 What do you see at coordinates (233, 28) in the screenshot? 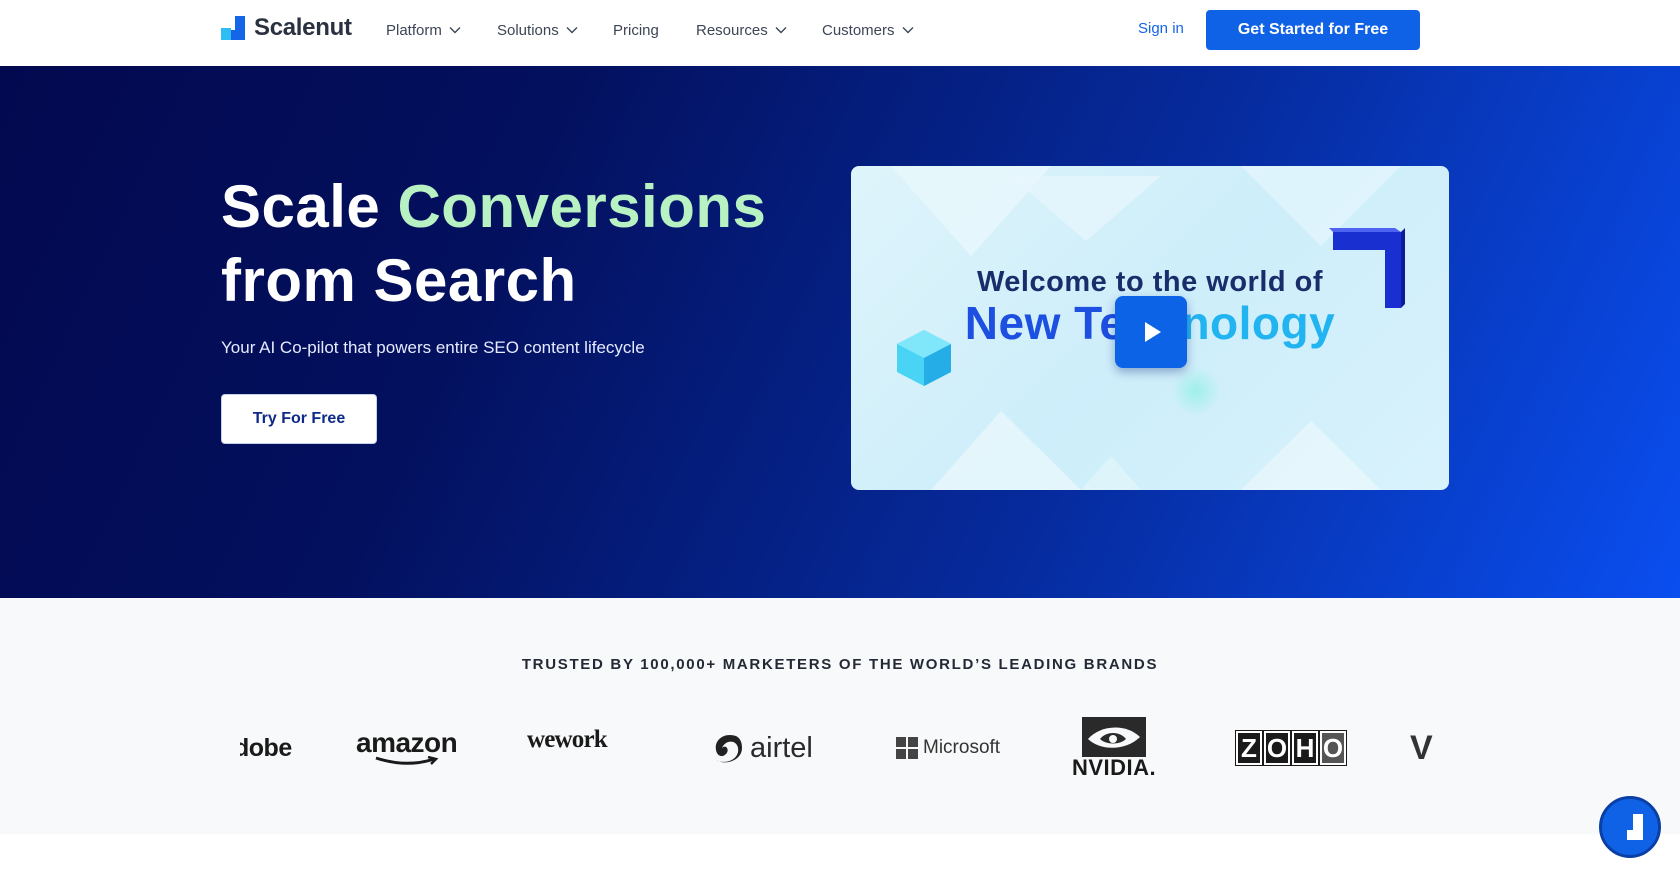
I see `scalenut-logo-icon` at bounding box center [233, 28].